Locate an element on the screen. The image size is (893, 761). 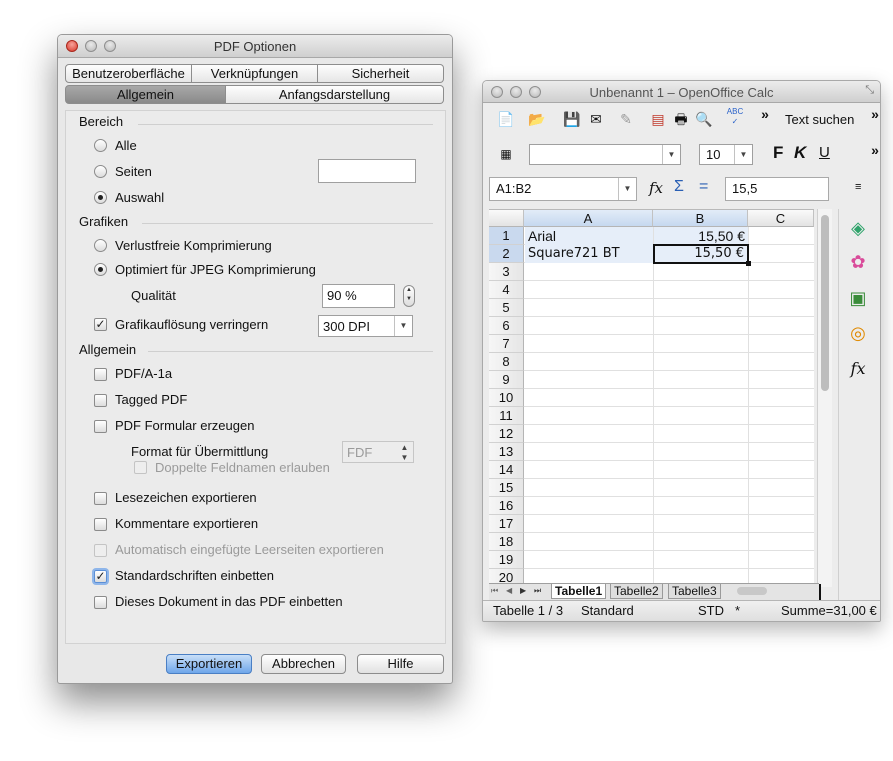
find-overflow-icon: » is located at coordinates (873, 114).